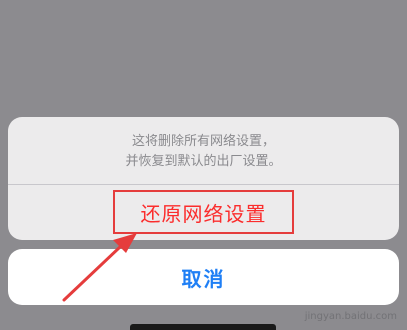  What do you see at coordinates (203, 141) in the screenshot?
I see `message-line-1: 这将删除所有网络设置，` at bounding box center [203, 141].